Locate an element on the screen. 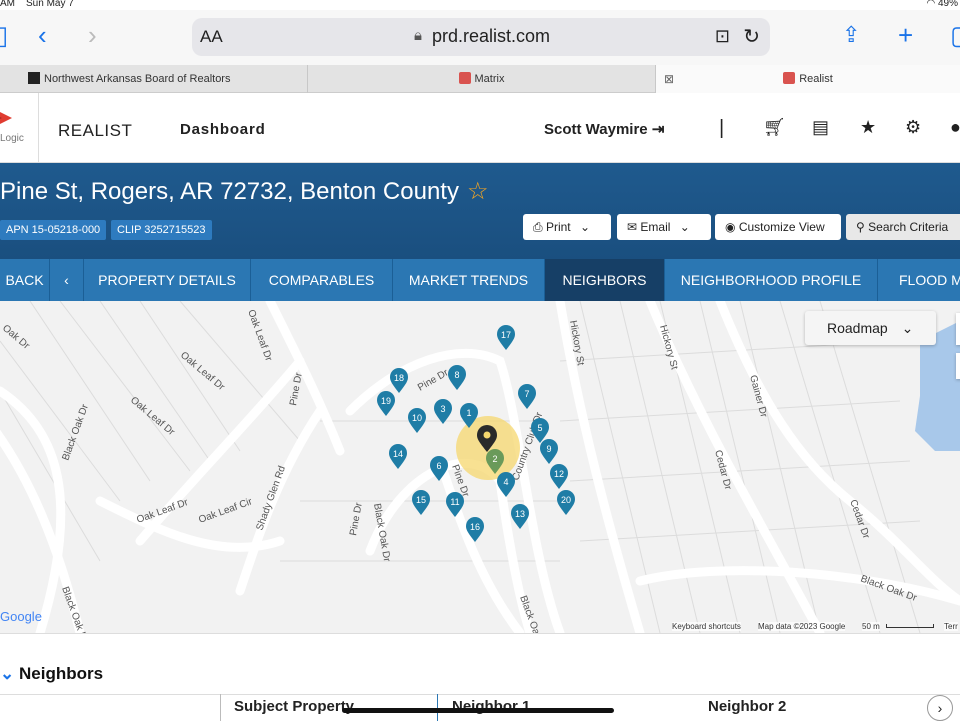  pin-label: 7 is located at coordinates (526, 394).